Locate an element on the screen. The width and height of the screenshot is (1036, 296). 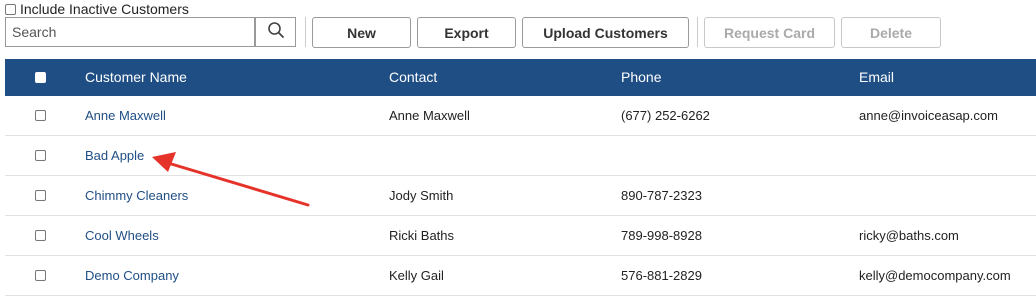
column-header-email: Email is located at coordinates (876, 77).